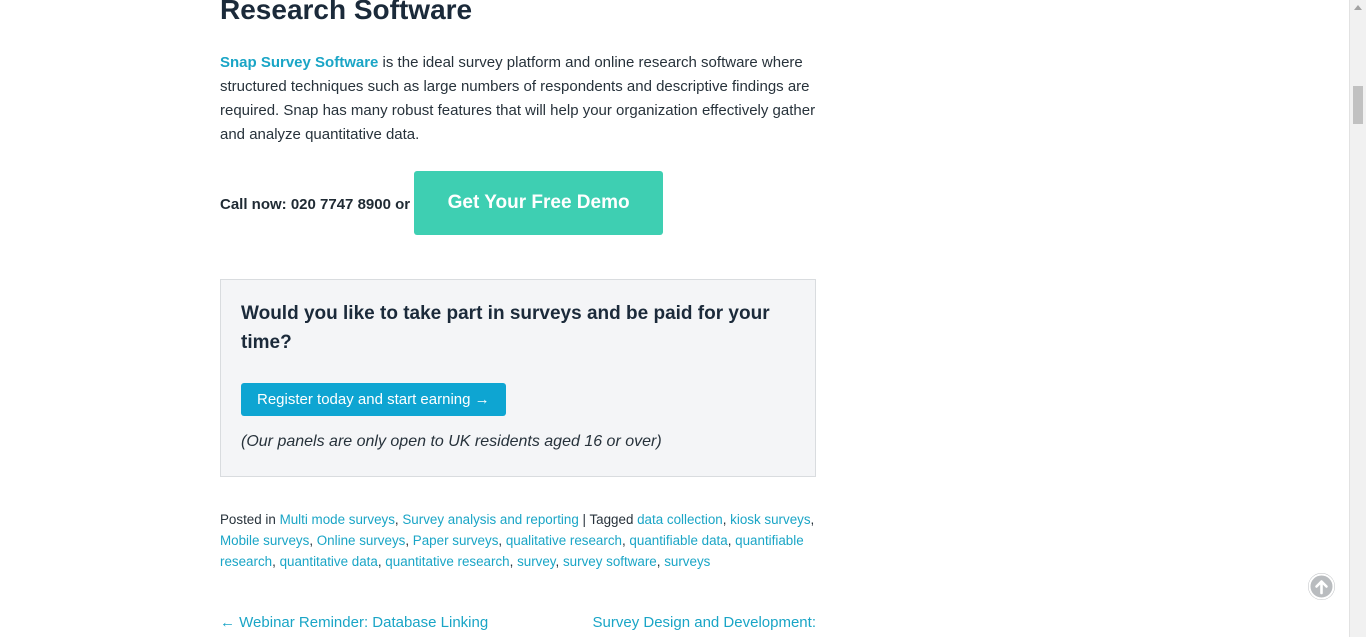  Describe the element at coordinates (361, 540) in the screenshot. I see `tag-link: Online surveys` at that location.